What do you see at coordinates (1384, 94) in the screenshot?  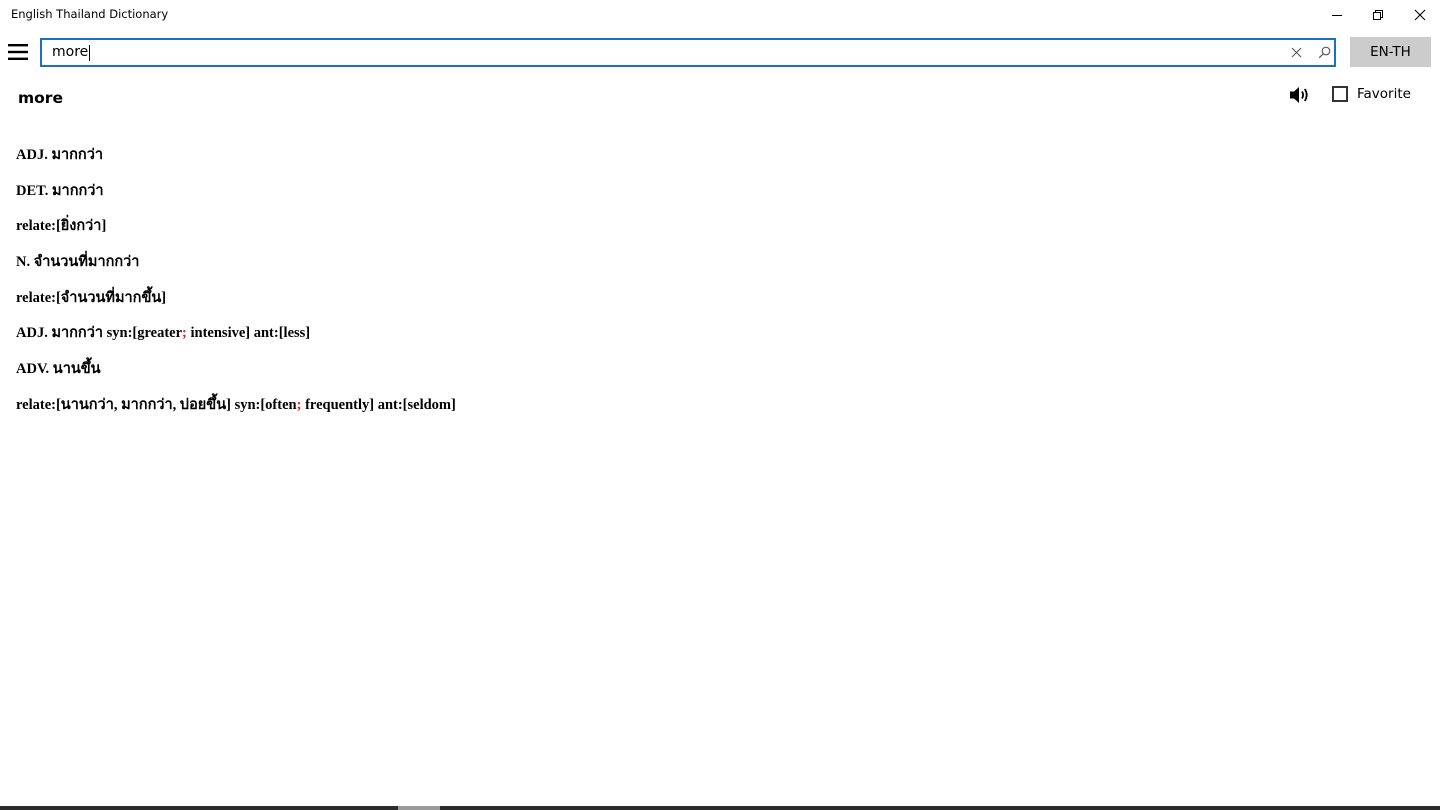 I see `favorite-label: Favorite` at bounding box center [1384, 94].